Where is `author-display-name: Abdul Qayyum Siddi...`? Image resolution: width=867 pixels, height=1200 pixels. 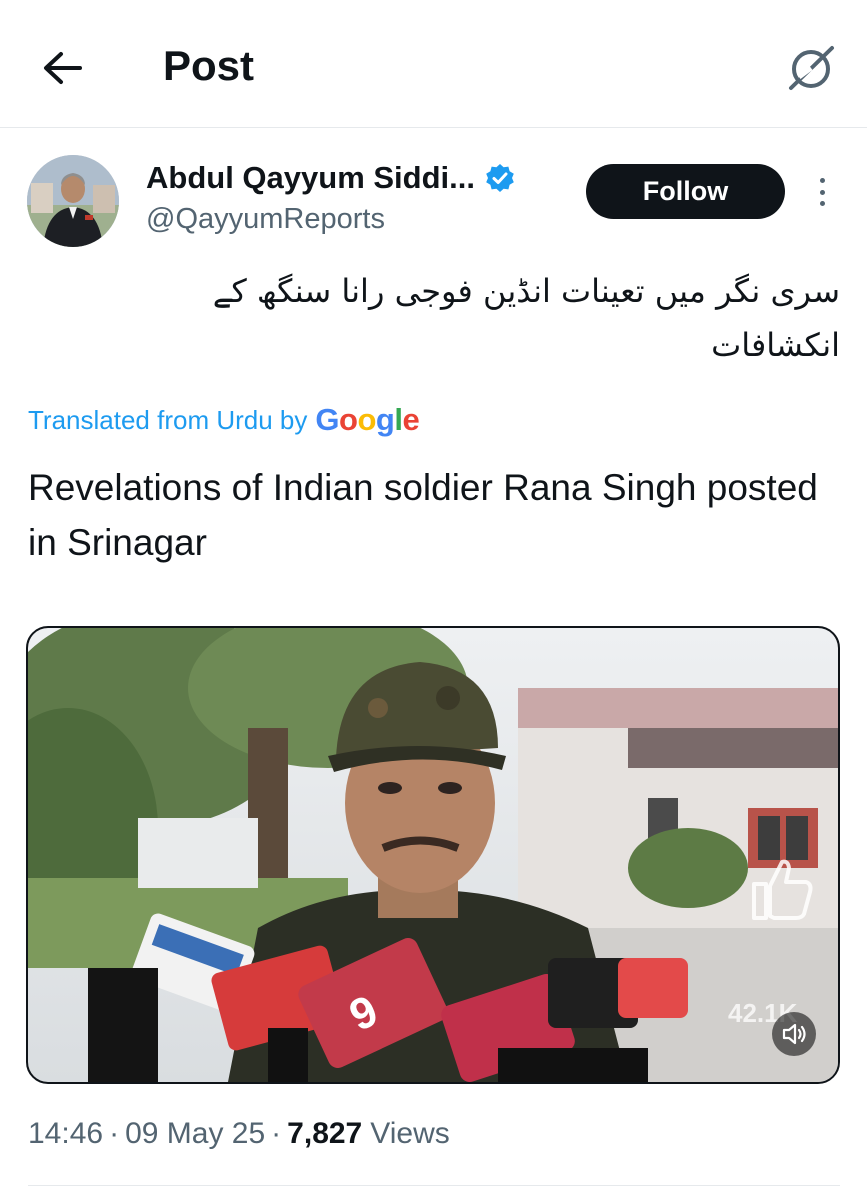
author-display-name: Abdul Qayyum Siddi... is located at coordinates (310, 178).